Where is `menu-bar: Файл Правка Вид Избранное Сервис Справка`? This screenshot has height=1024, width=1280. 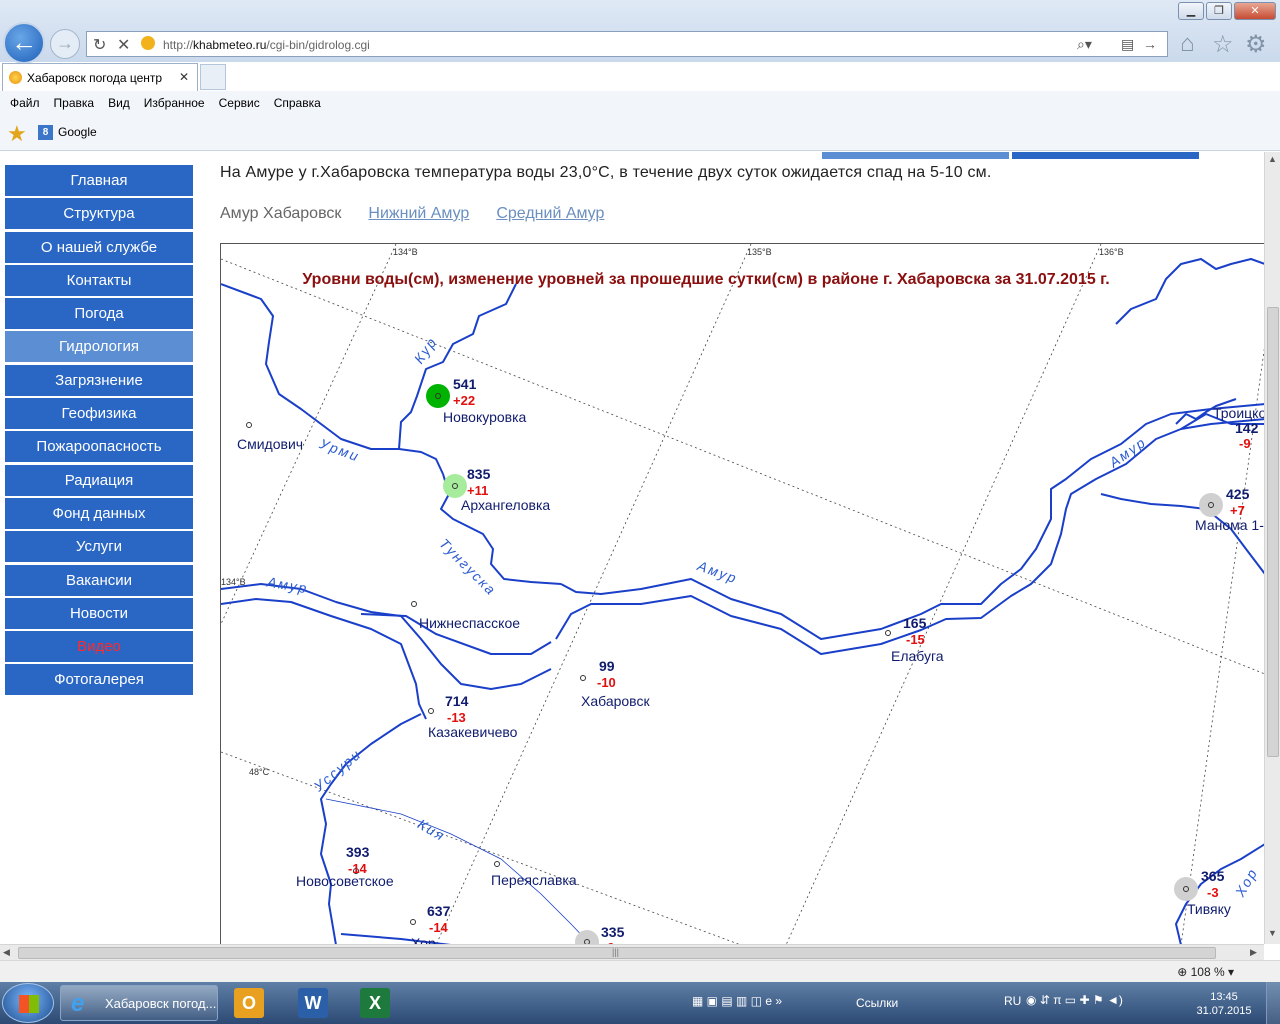
menu-bar: Файл Правка Вид Избранное Сервис Справка is located at coordinates (640, 103).